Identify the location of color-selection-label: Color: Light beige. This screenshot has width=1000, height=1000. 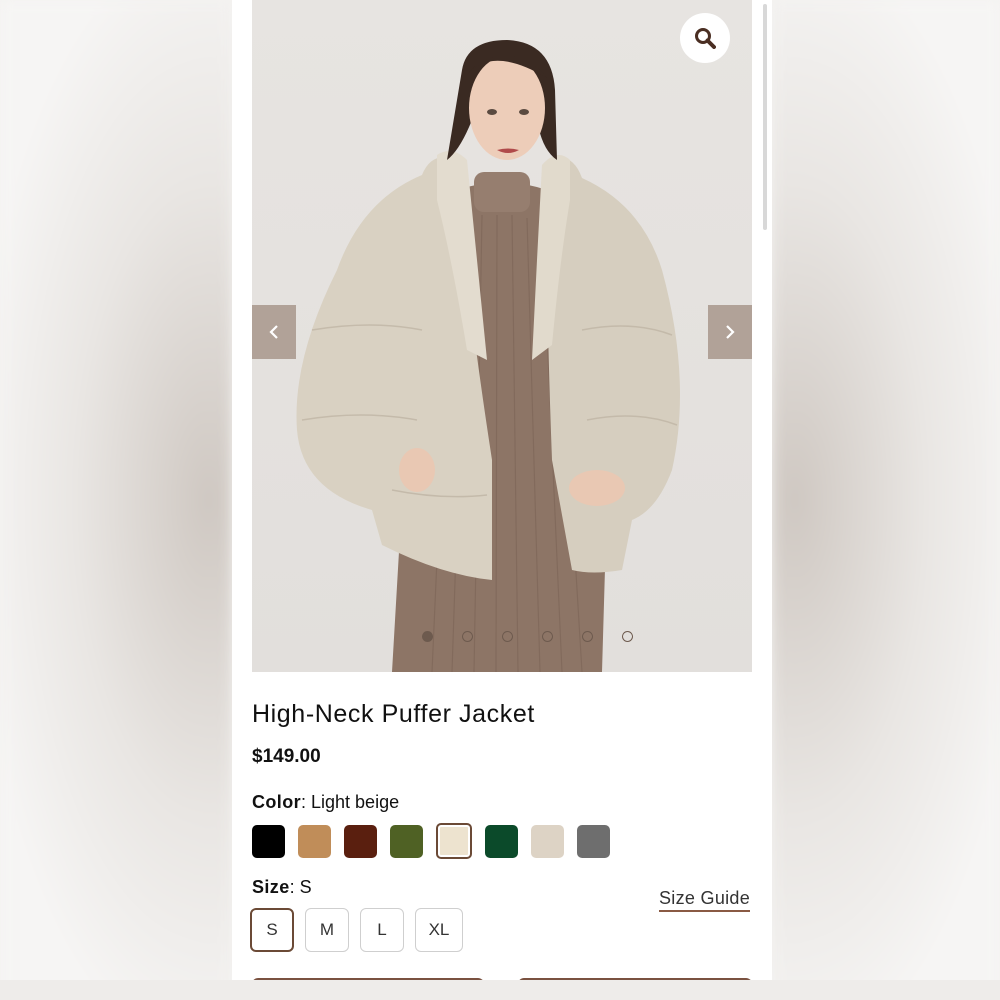
(326, 802).